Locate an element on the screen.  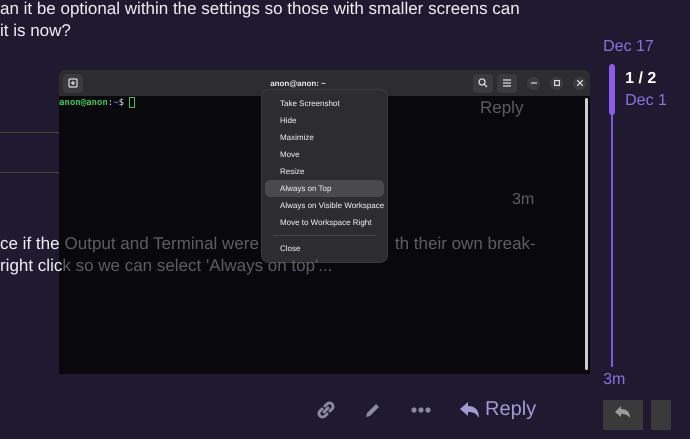
timeline-date: 3m is located at coordinates (646, 380).